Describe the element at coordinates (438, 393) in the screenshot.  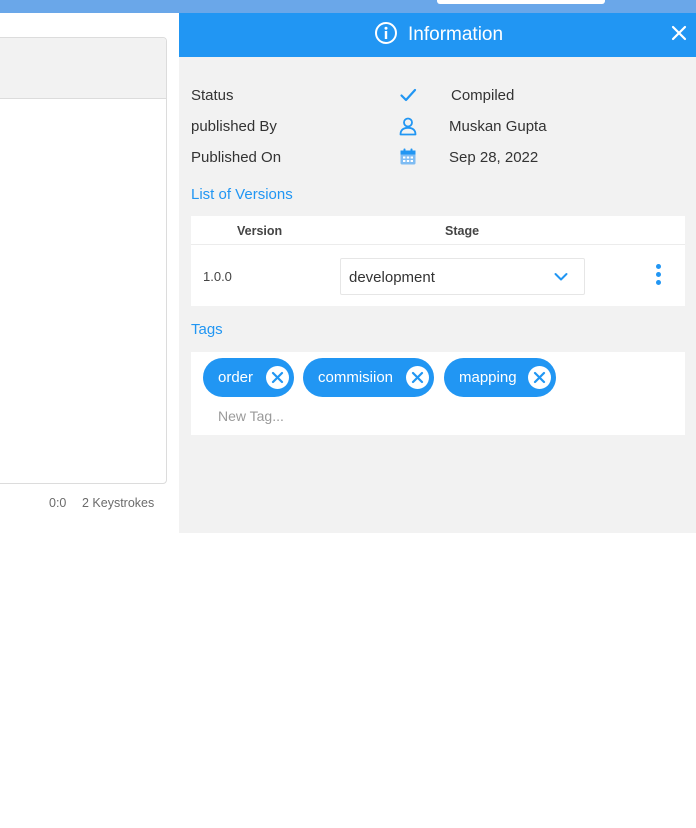
I see `tags-container: order commisiion mapping` at that location.